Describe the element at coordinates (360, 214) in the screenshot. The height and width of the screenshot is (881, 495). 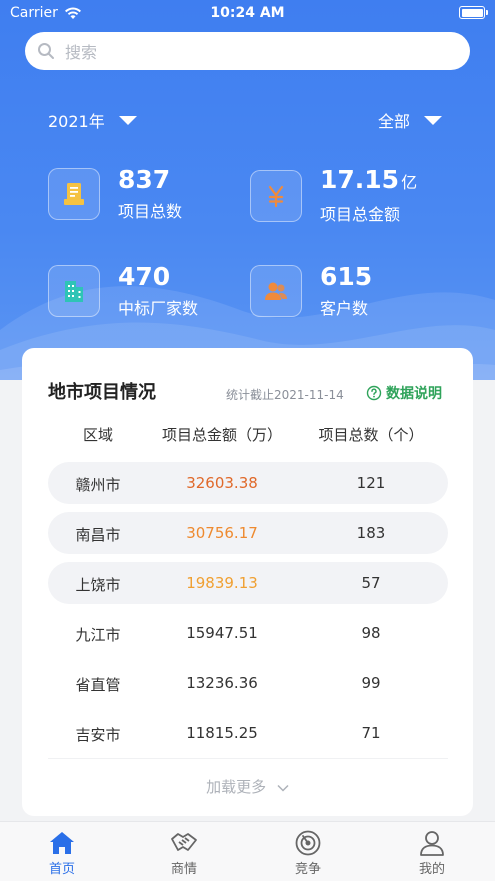
I see `stat-label: 项目总金额` at that location.